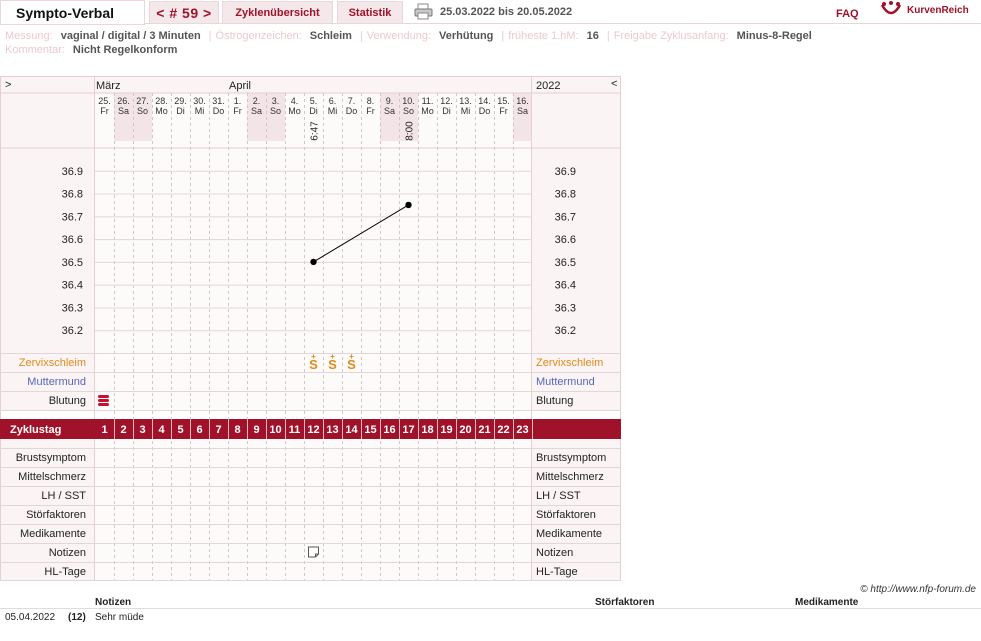  I want to click on day-number: 28., so click(161, 101).